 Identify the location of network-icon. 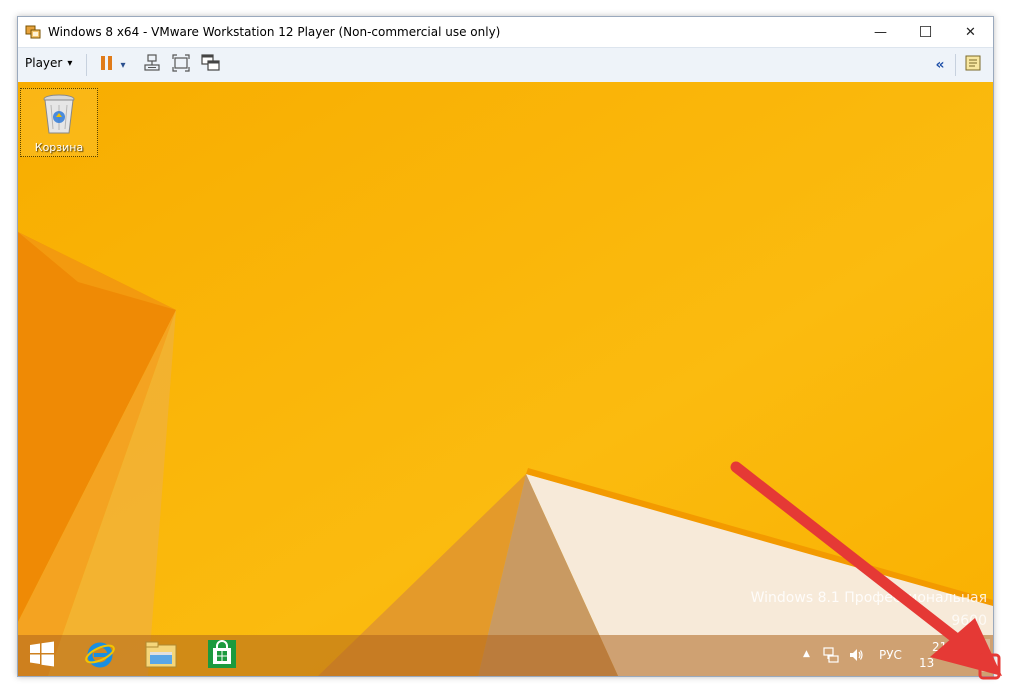
(831, 657).